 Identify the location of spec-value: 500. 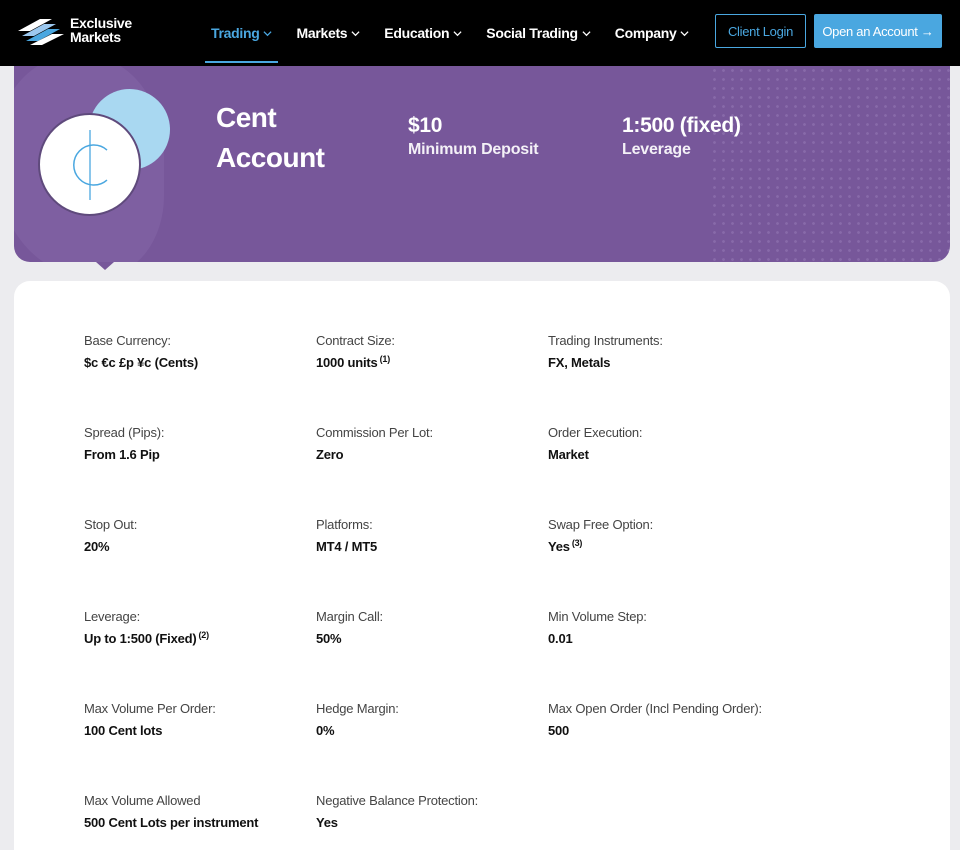
(559, 730).